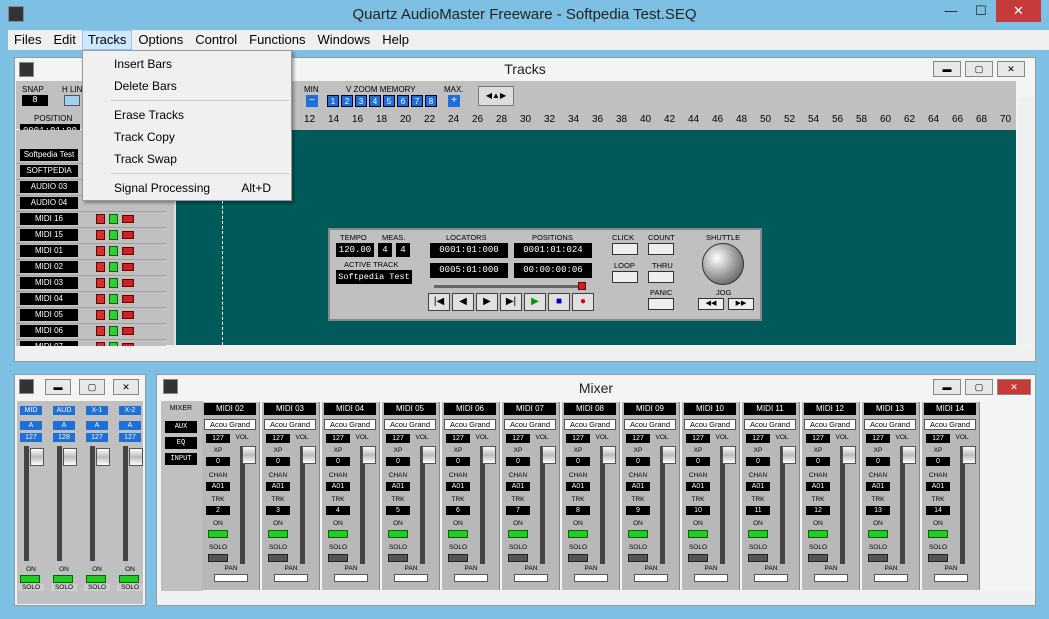 The width and height of the screenshot is (1049, 619). What do you see at coordinates (979, 69) in the screenshot?
I see `tracks-restore-button: ▢` at bounding box center [979, 69].